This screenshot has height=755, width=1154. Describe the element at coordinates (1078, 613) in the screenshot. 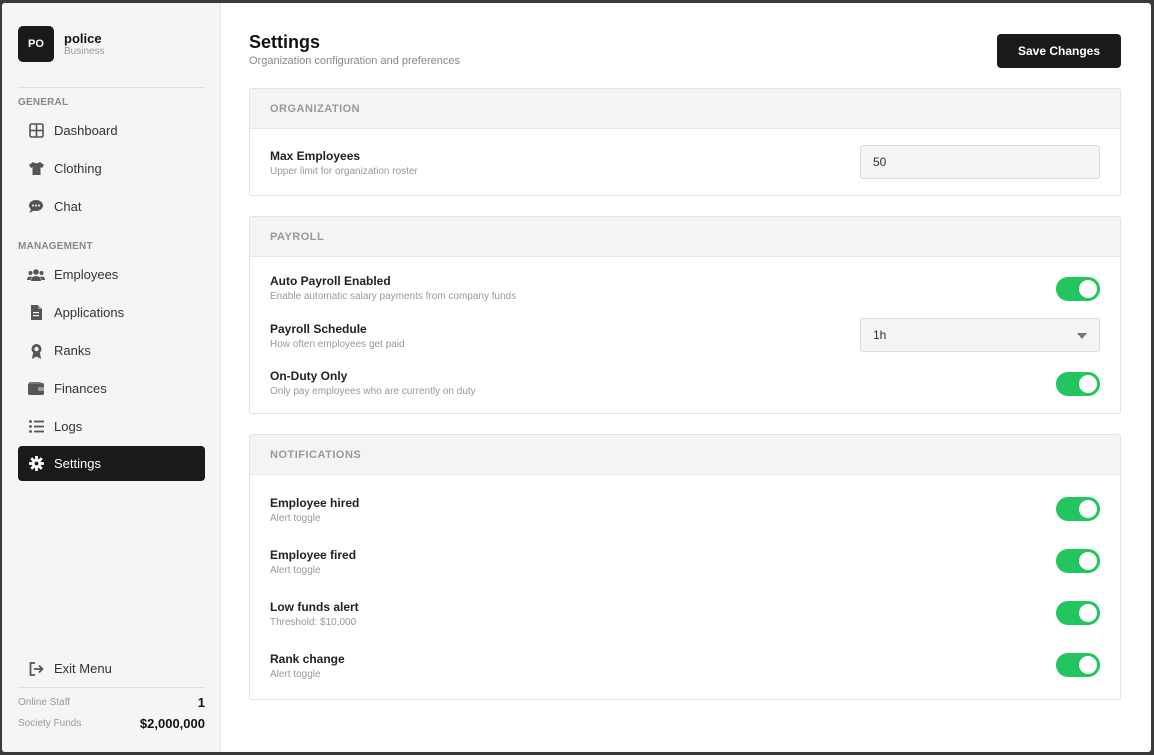

I see `low-funds-toggle` at that location.